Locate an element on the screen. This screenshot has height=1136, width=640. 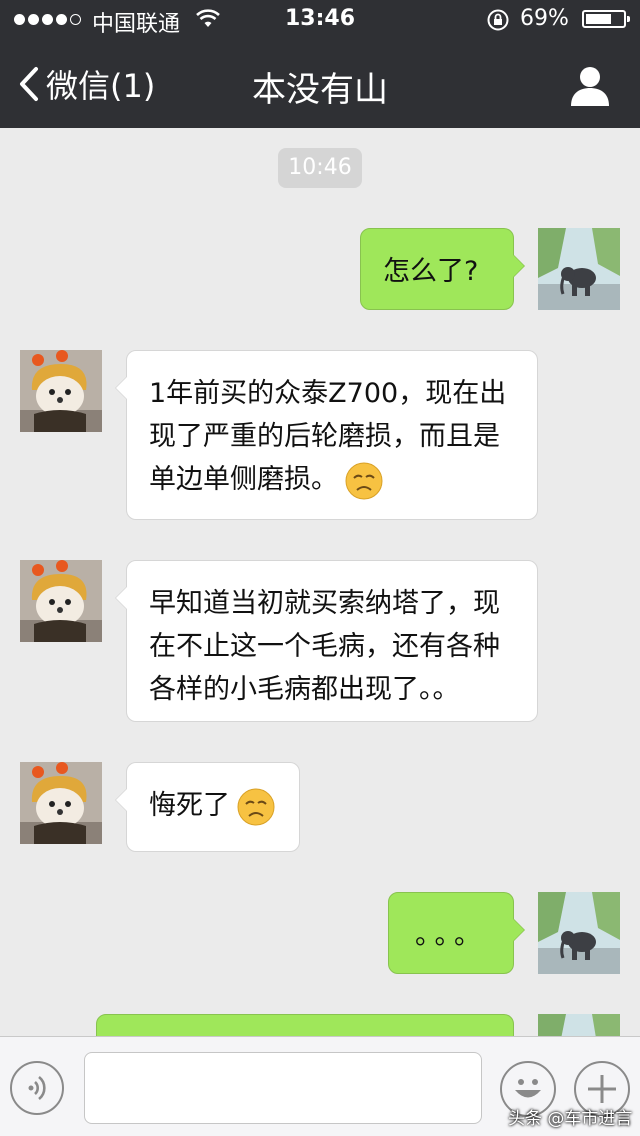
navigation-bar: 微信(1) 本没有山 is located at coordinates (320, 84).